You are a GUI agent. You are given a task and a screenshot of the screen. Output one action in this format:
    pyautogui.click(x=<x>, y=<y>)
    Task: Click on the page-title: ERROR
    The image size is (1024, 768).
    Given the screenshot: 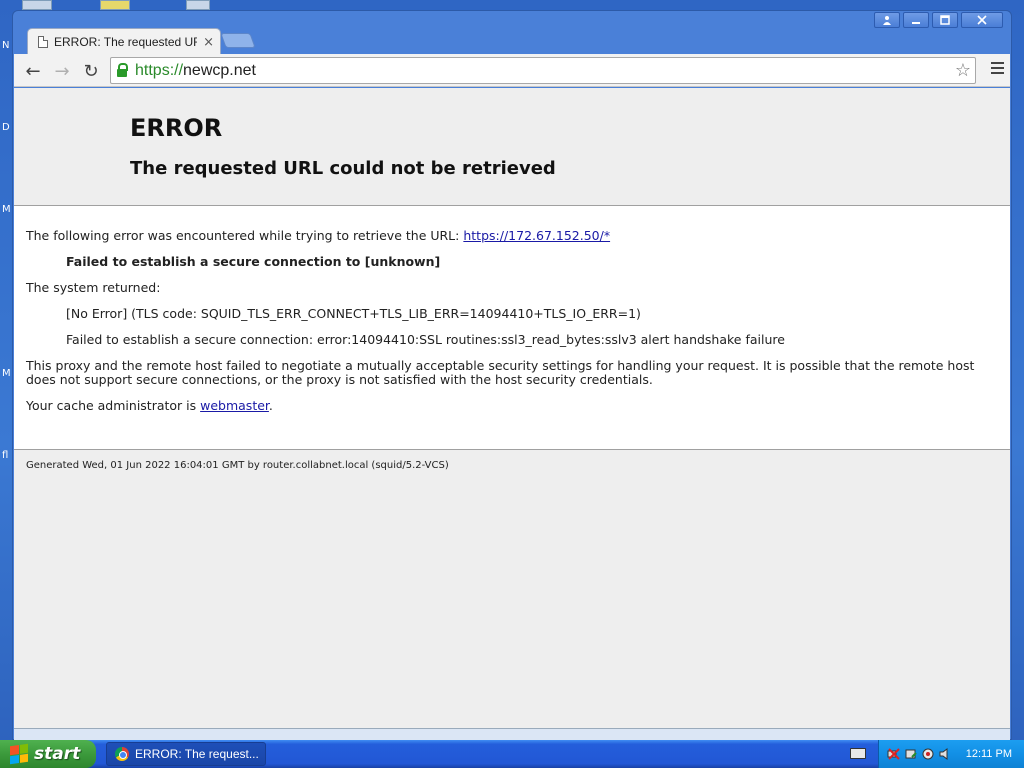 What is the action you would take?
    pyautogui.click(x=176, y=128)
    